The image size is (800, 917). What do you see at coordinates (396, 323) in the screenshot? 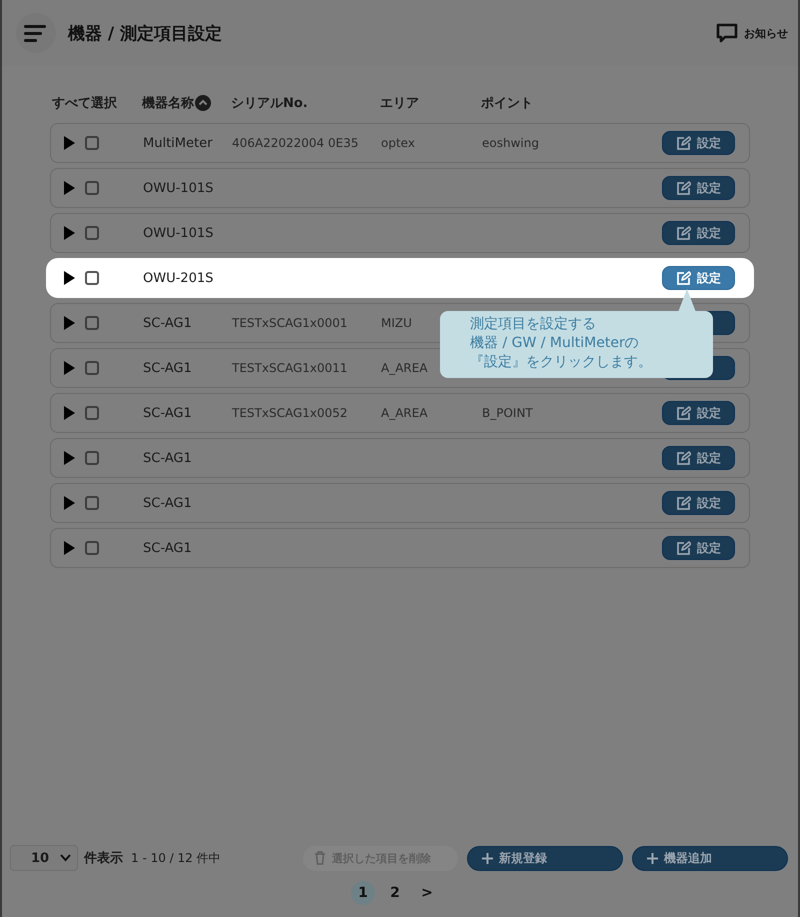
I see `table-cell: MIZU` at bounding box center [396, 323].